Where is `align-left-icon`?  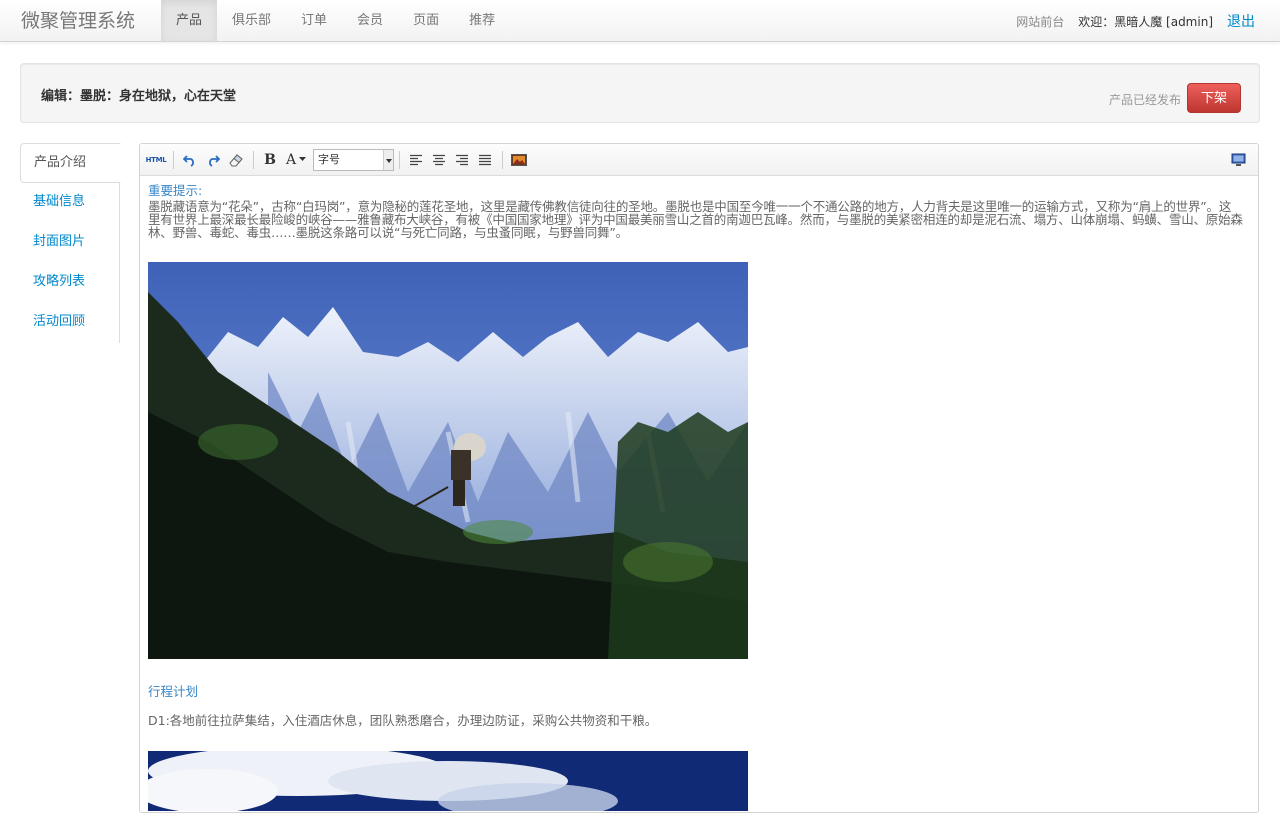
align-left-icon is located at coordinates (416, 160).